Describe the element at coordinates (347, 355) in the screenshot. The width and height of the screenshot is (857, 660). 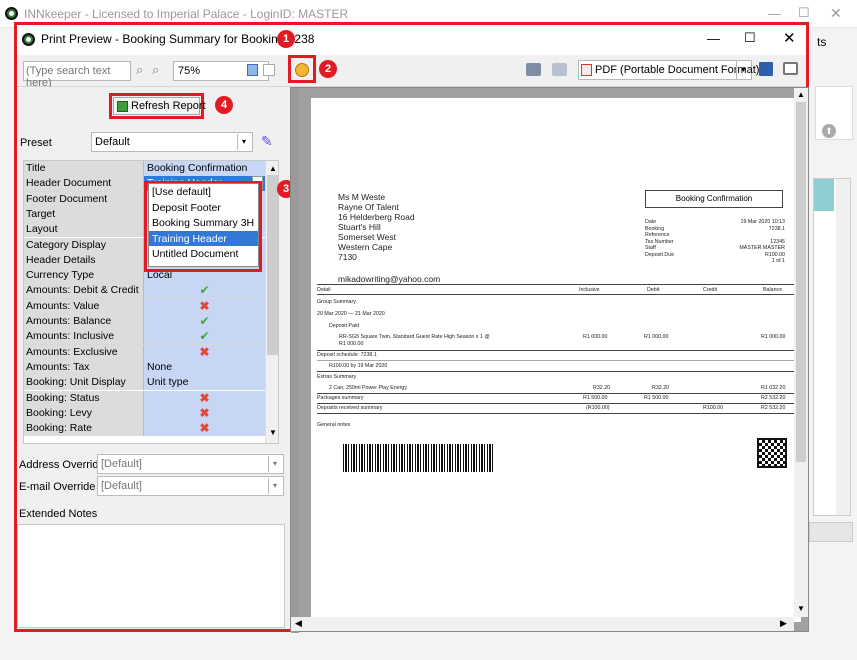
I see `deposit-schedule: Deposit schedule: 7238.1` at that location.